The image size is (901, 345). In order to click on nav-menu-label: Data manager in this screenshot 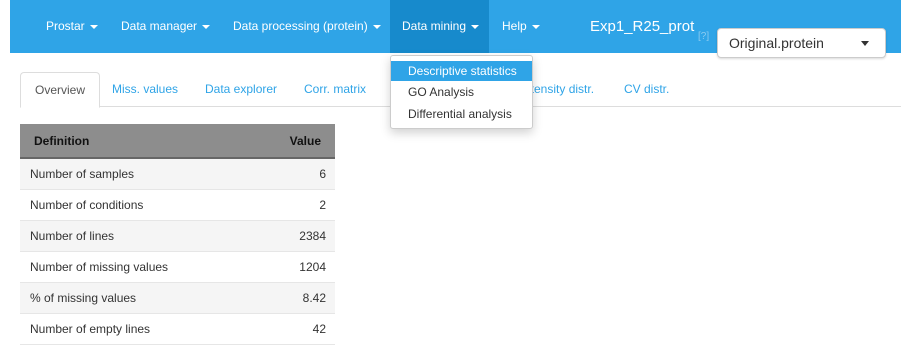, I will do `click(159, 26)`.